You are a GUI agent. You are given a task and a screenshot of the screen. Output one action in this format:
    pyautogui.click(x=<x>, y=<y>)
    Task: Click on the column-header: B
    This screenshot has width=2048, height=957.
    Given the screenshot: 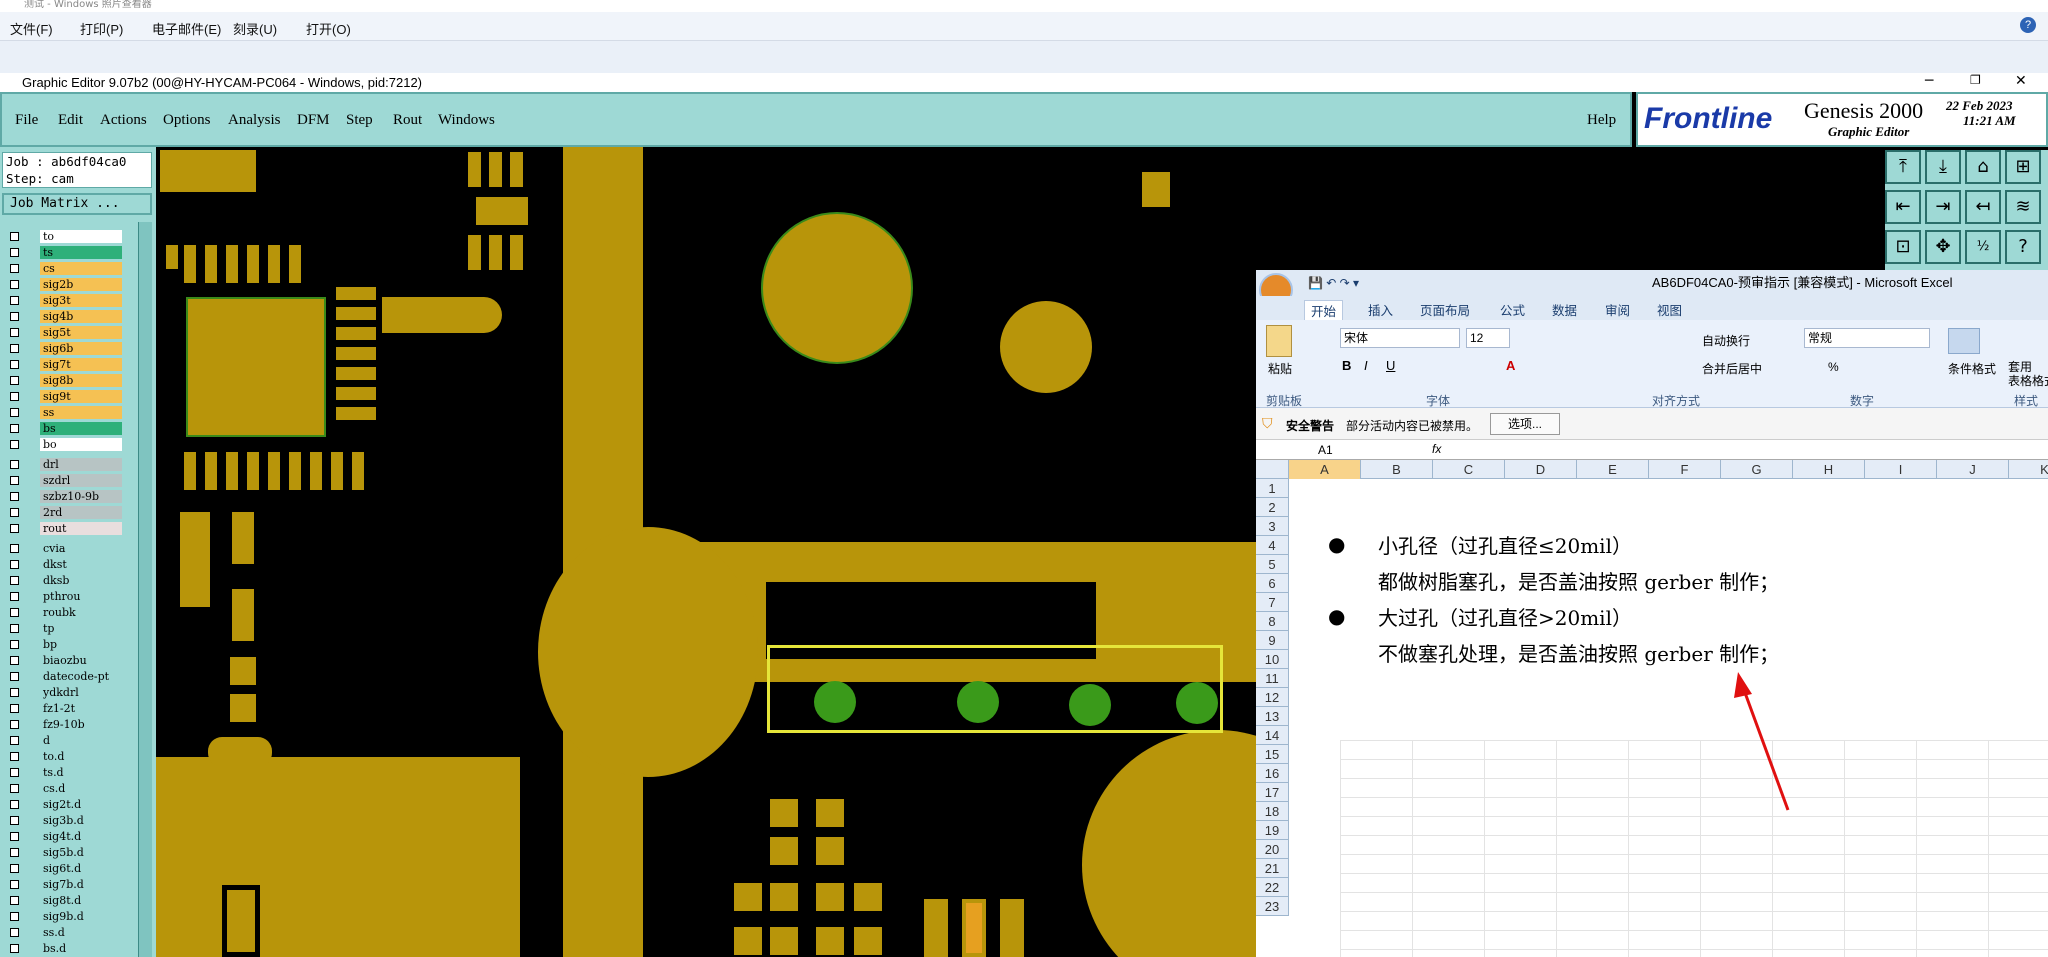 What is the action you would take?
    pyautogui.click(x=1397, y=469)
    